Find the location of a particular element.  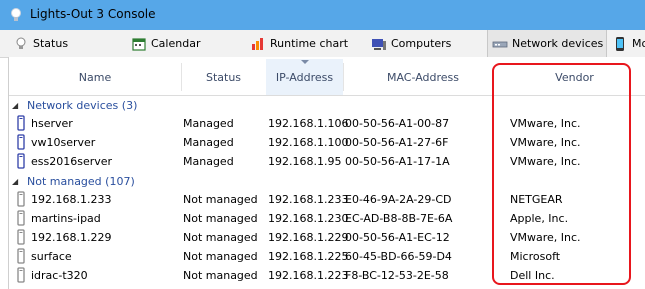

tab-label: Mo is located at coordinates (638, 43).